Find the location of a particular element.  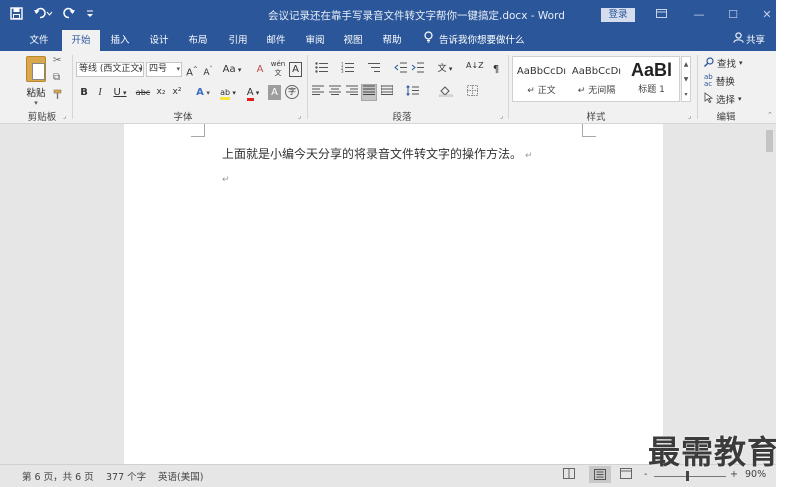

subscript-button: x₂ is located at coordinates (161, 92).